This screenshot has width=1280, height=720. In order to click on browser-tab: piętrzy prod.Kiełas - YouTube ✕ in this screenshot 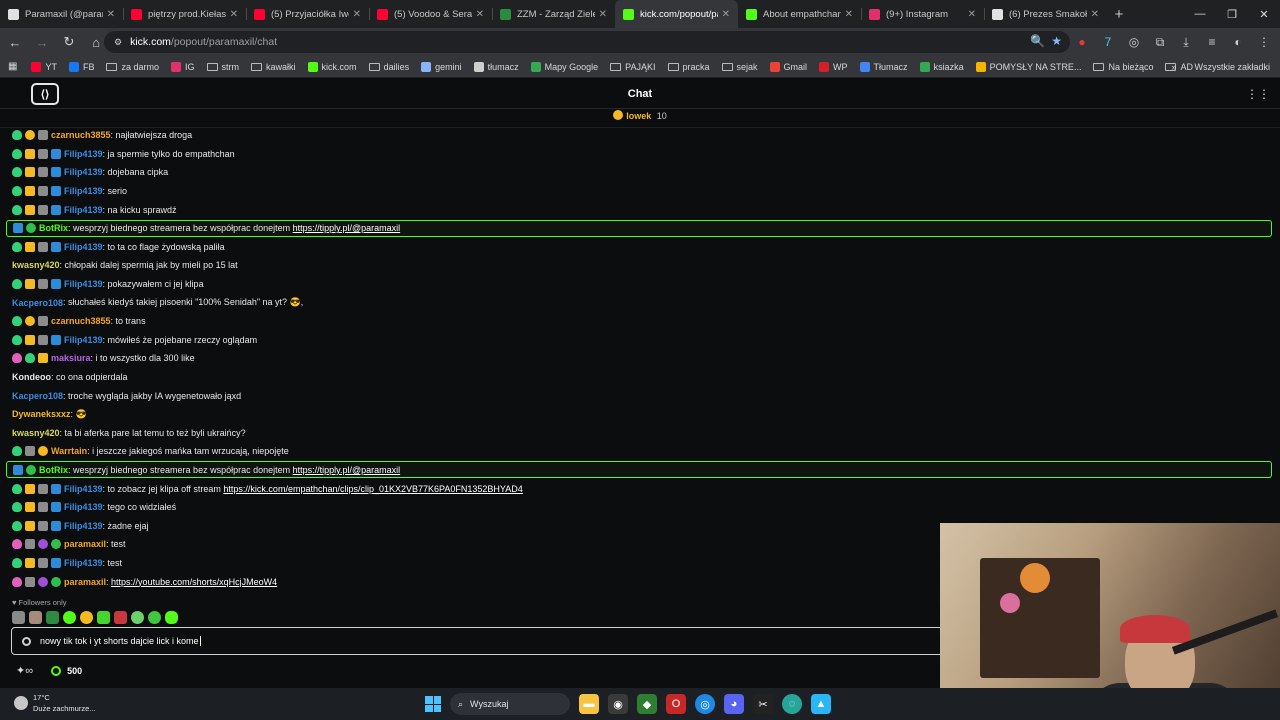, I will do `click(184, 14)`.